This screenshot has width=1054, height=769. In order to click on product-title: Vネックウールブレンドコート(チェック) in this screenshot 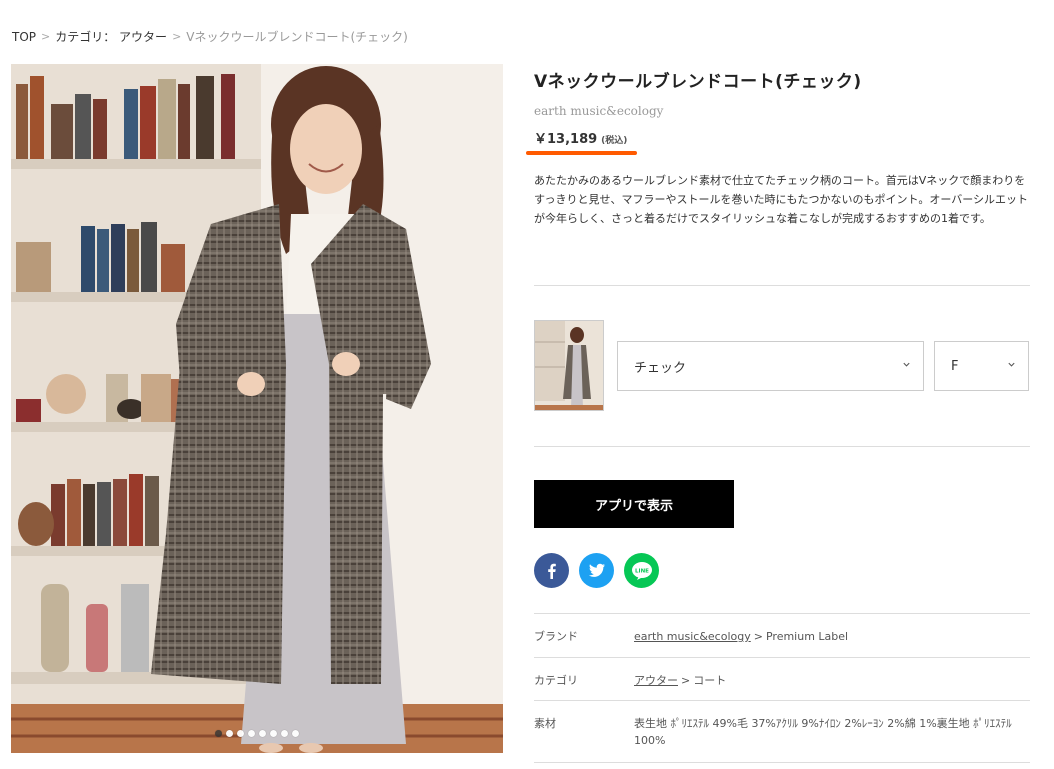, I will do `click(698, 82)`.